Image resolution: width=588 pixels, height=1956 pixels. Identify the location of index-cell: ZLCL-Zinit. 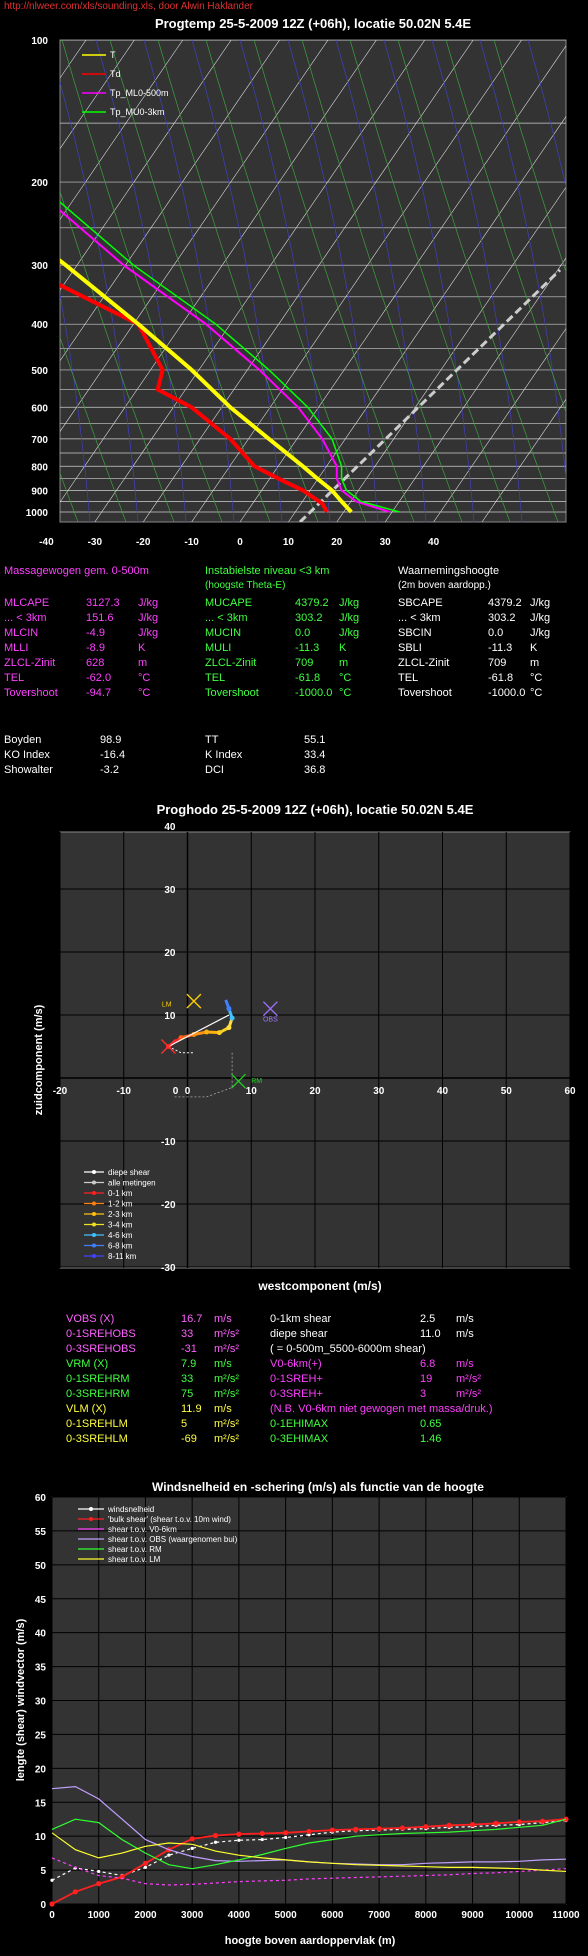
(30, 663).